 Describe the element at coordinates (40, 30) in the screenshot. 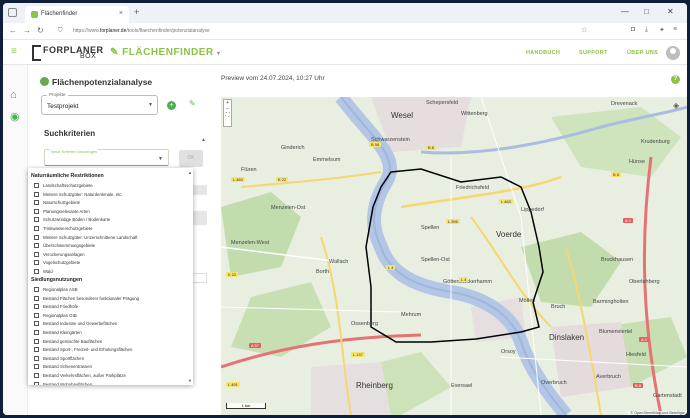

I see `reload-icon: ↻` at that location.